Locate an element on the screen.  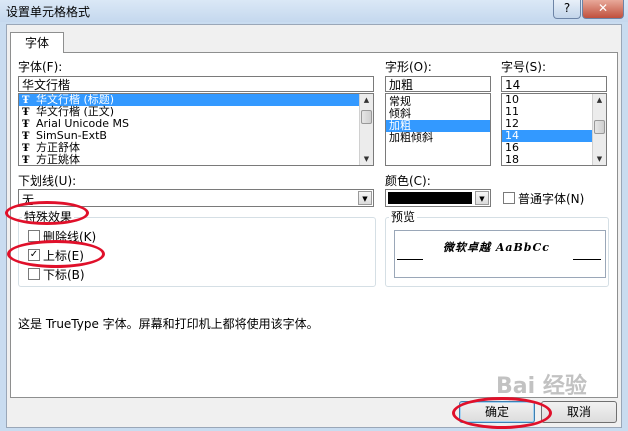
size-list-scrollbar: ▲ ▼ is located at coordinates (599, 129).